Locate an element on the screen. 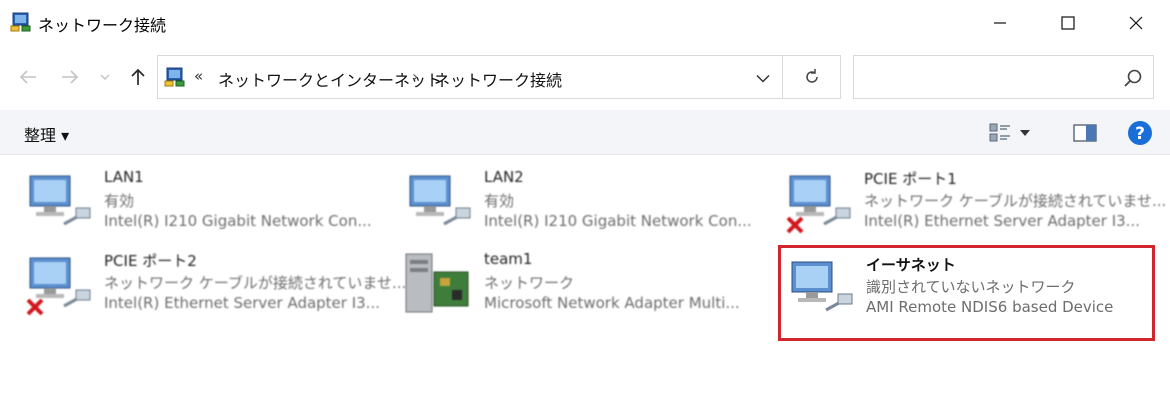 The height and width of the screenshot is (417, 1170). forward-button is located at coordinates (70, 77).